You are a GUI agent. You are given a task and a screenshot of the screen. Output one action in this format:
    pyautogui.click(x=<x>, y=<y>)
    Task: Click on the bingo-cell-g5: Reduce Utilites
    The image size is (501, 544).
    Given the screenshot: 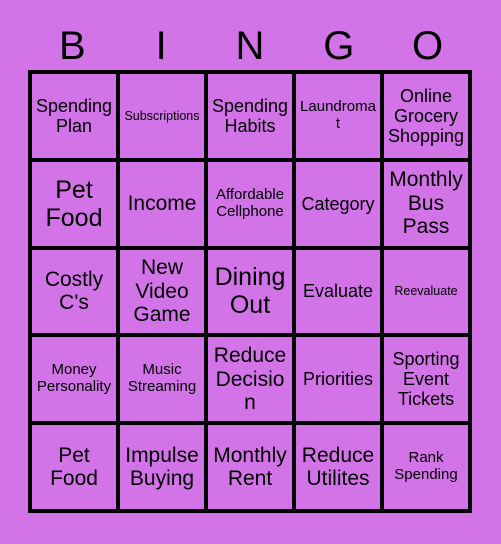 What is the action you would take?
    pyautogui.click(x=340, y=469)
    